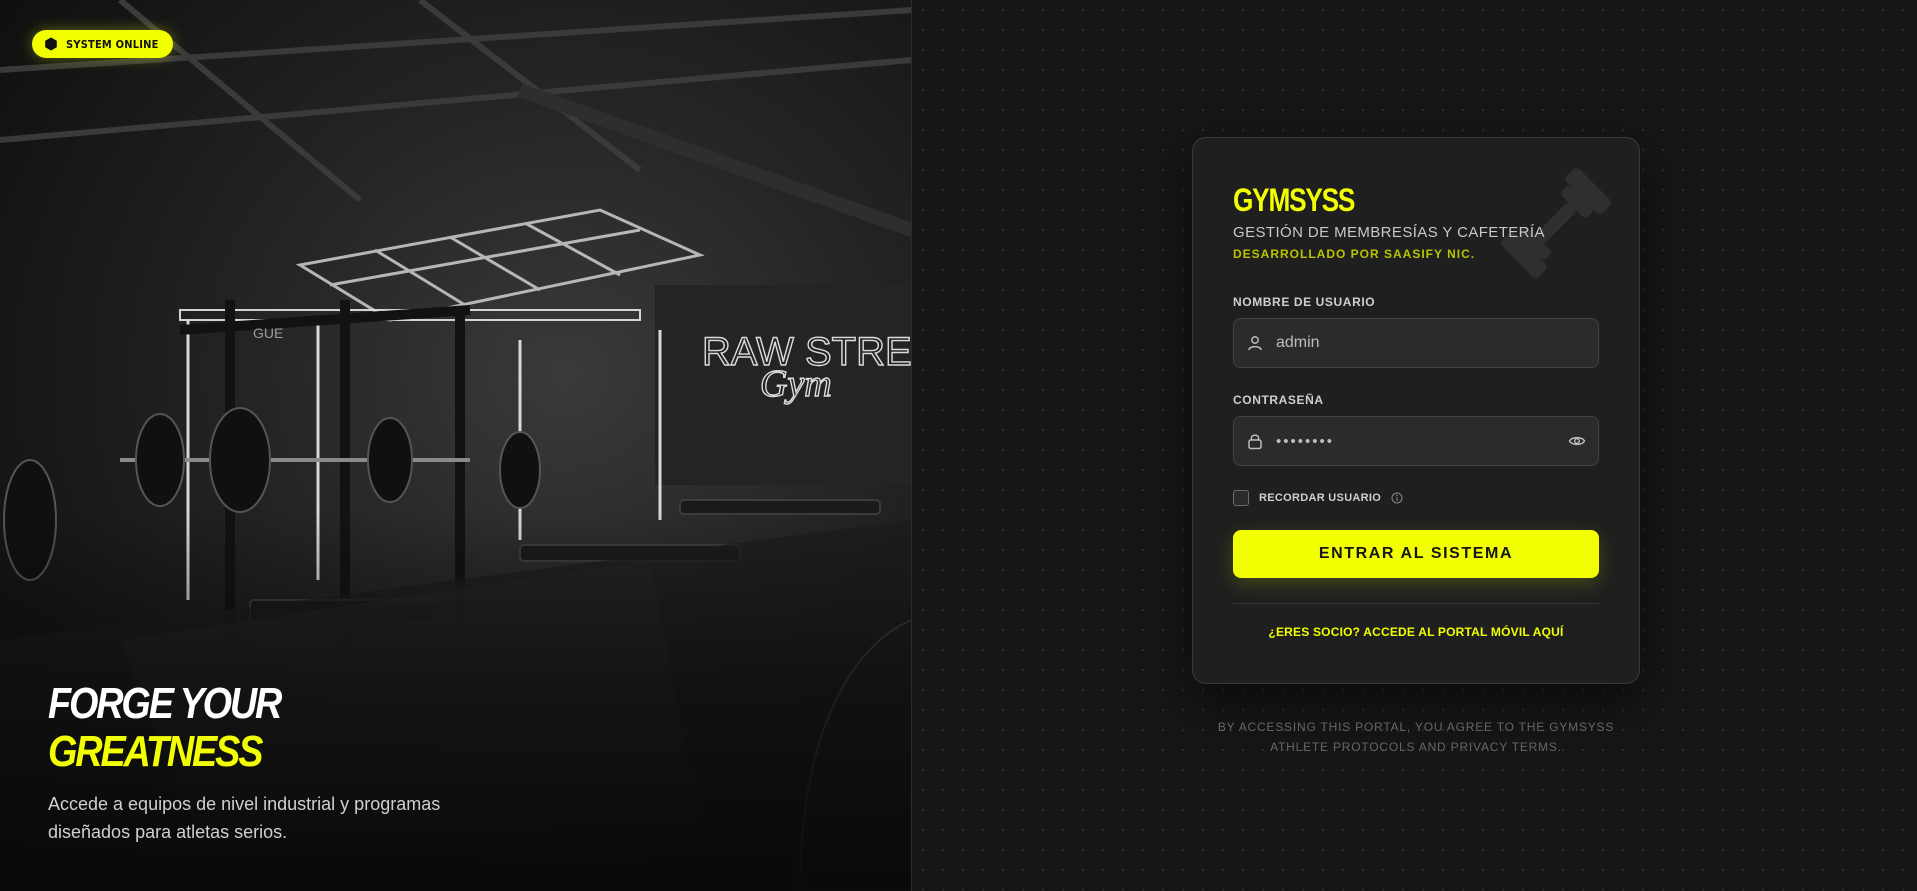  I want to click on terms-line2: ATHLETE PROTOCOLS AND PRIVACY TERMS., so click(1416, 747).